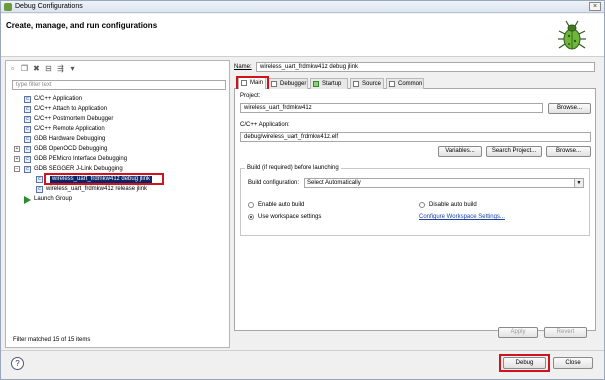 The image size is (605, 380). Describe the element at coordinates (251, 205) in the screenshot. I see `enable-auto-build-radio` at that location.